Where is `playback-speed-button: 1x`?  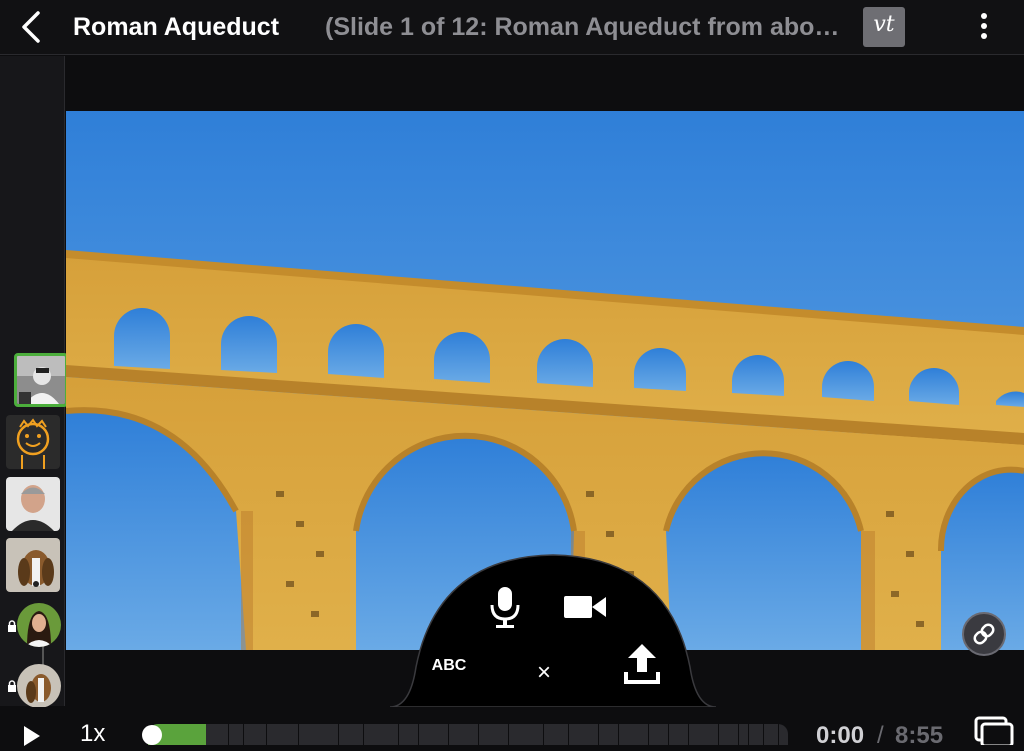 playback-speed-button: 1x is located at coordinates (92, 734).